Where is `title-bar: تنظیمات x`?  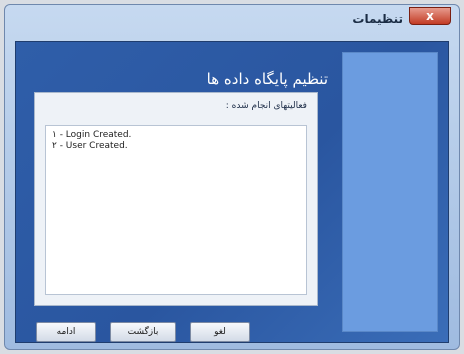 title-bar: تنظیمات x is located at coordinates (232, 20).